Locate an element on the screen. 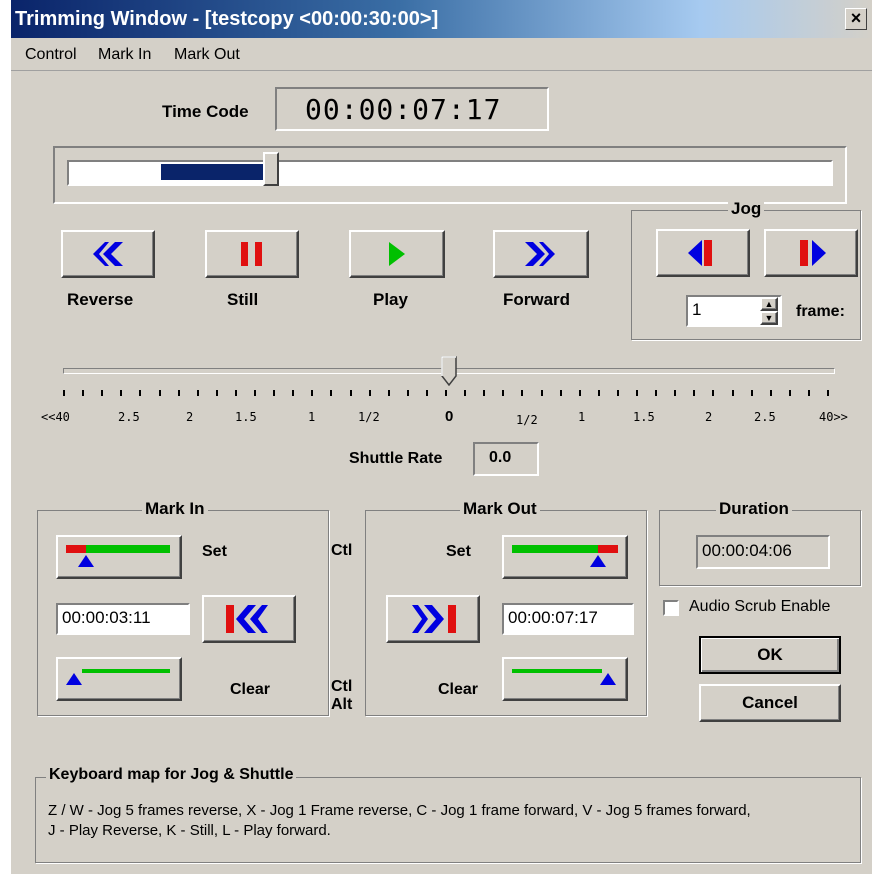  close-button: × is located at coordinates (856, 19).